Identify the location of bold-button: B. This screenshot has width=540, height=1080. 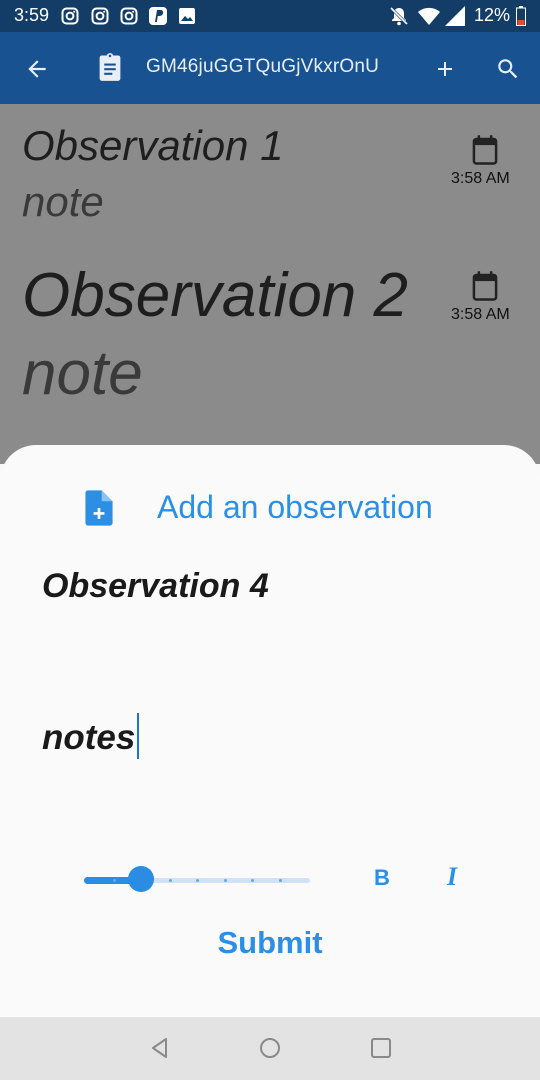
(382, 878).